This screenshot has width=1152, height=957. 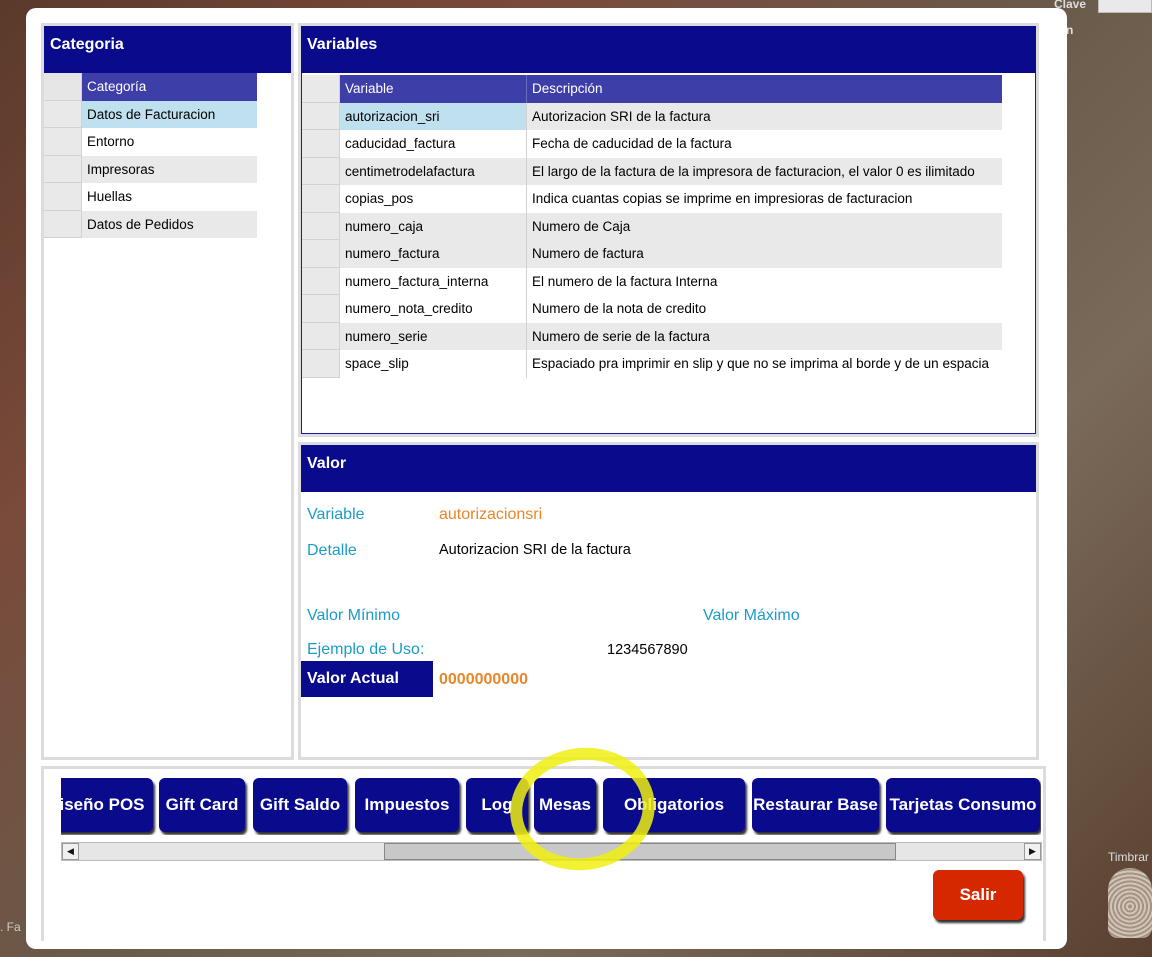 What do you see at coordinates (764, 282) in the screenshot?
I see `descripcion-cell: El numero de la factura Interna` at bounding box center [764, 282].